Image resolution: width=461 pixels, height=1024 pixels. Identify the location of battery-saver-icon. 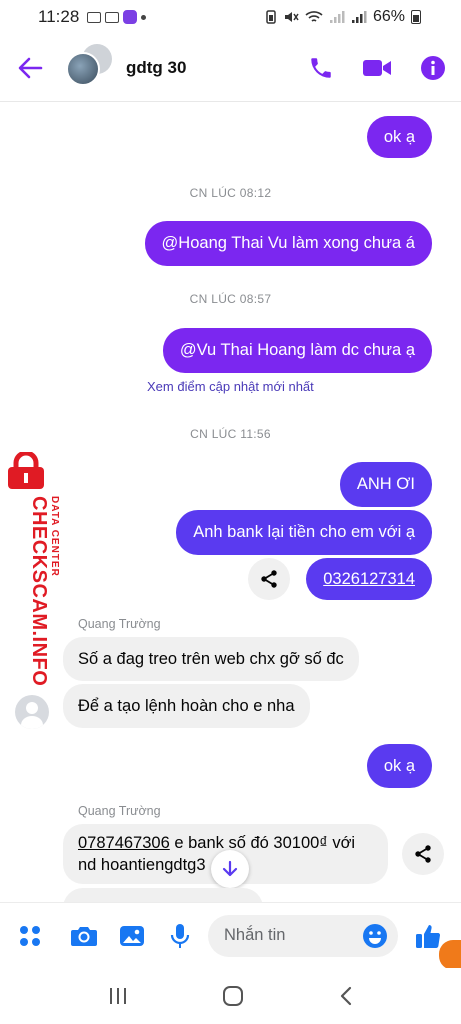
(271, 17).